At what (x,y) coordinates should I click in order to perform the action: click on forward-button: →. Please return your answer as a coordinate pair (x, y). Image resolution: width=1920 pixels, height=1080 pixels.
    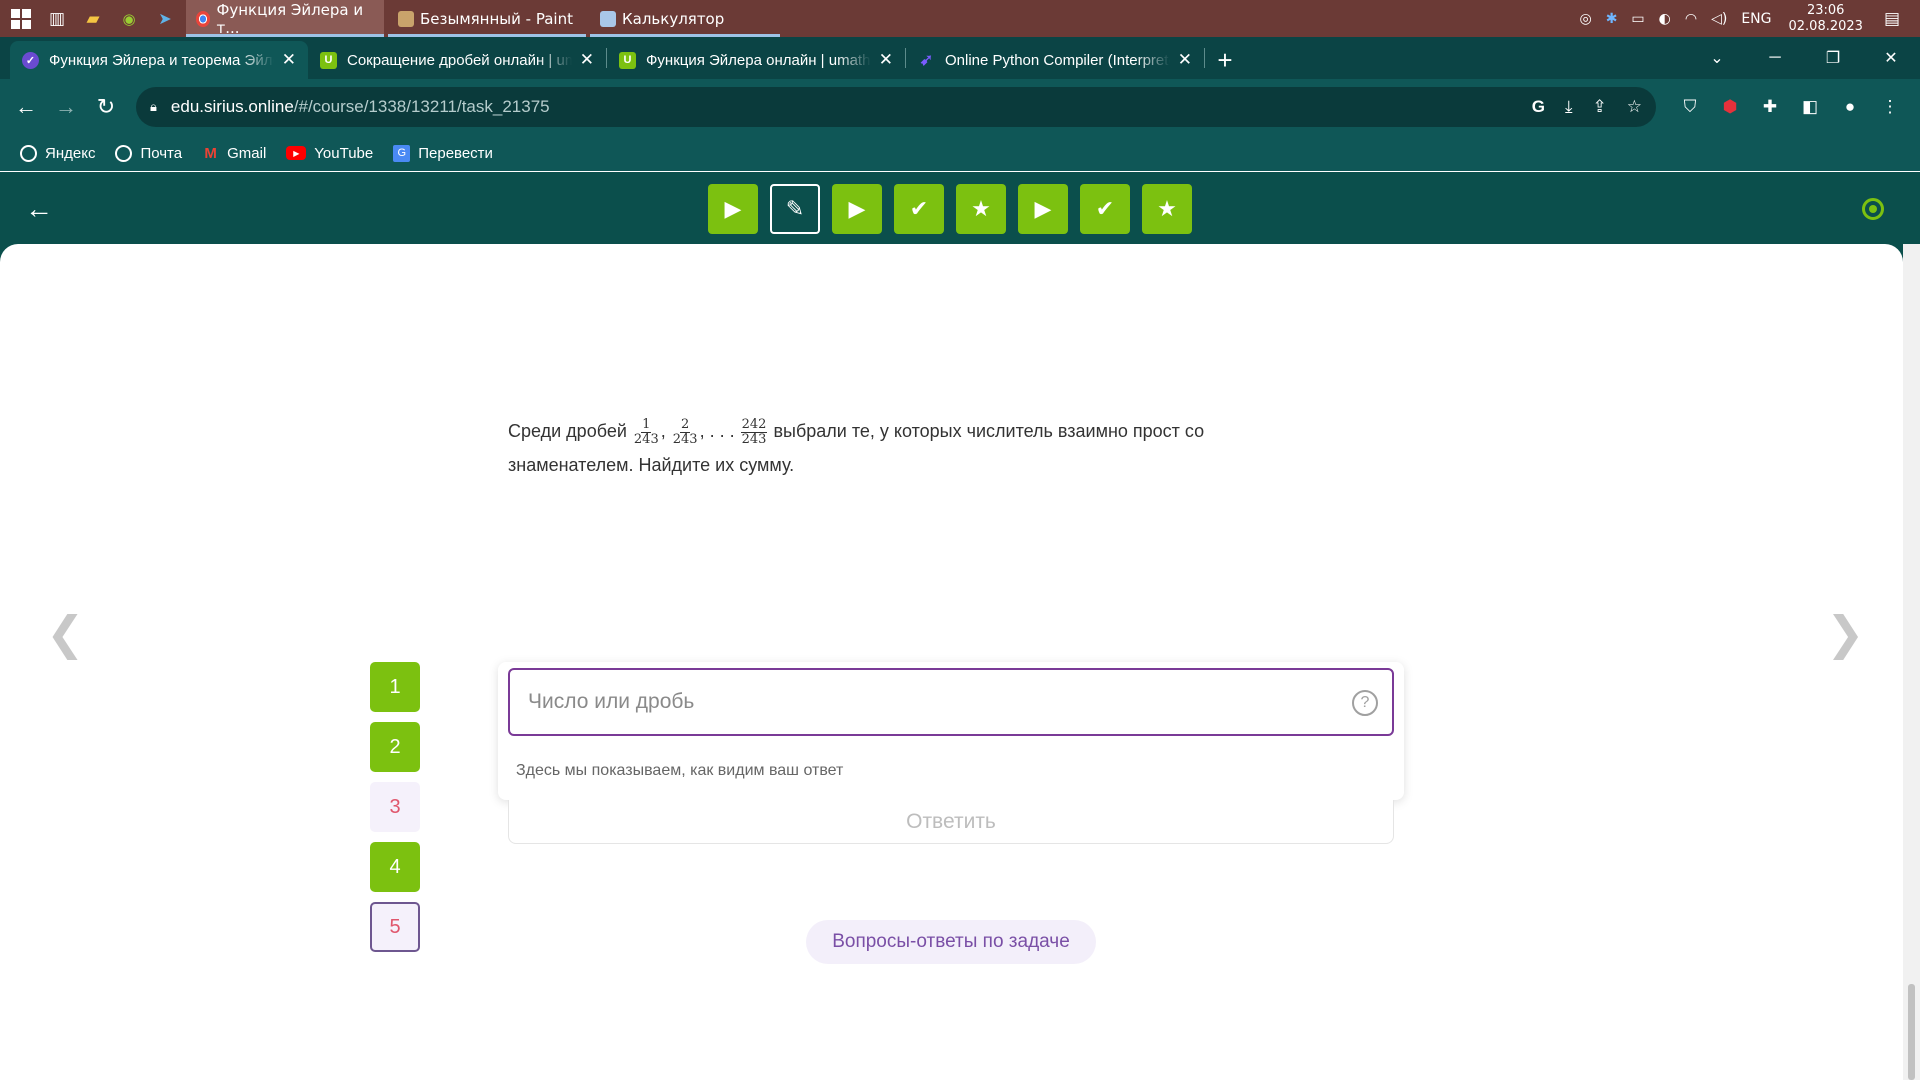
    Looking at the image, I should click on (66, 107).